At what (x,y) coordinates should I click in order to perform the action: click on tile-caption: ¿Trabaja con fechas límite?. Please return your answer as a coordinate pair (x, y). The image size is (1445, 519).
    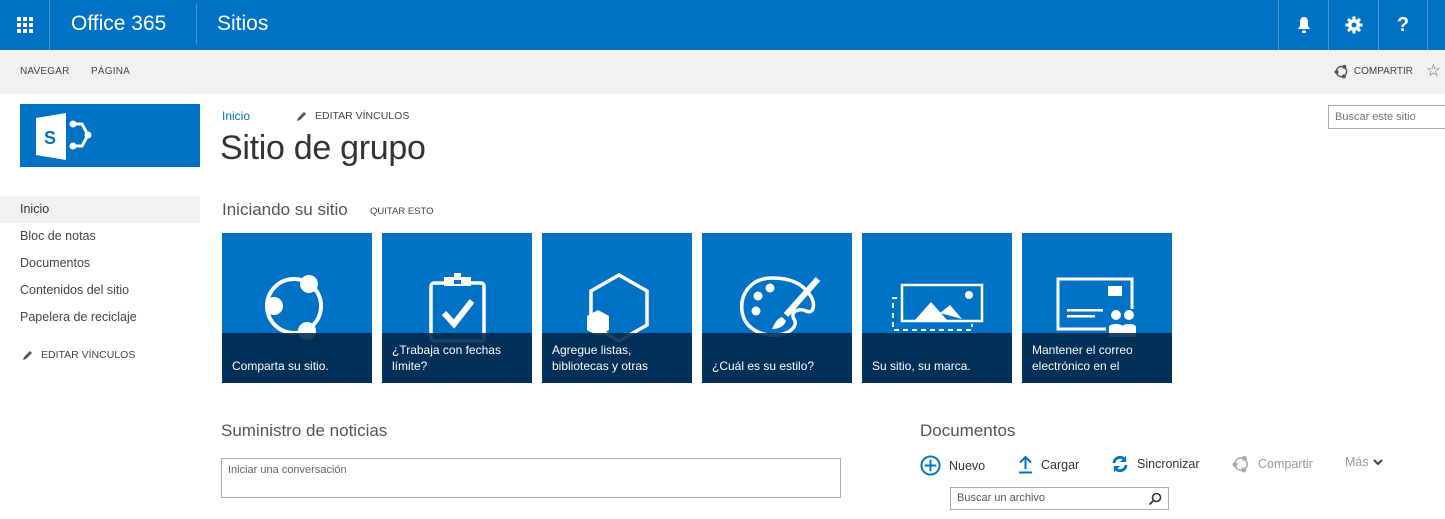
    Looking at the image, I should click on (457, 358).